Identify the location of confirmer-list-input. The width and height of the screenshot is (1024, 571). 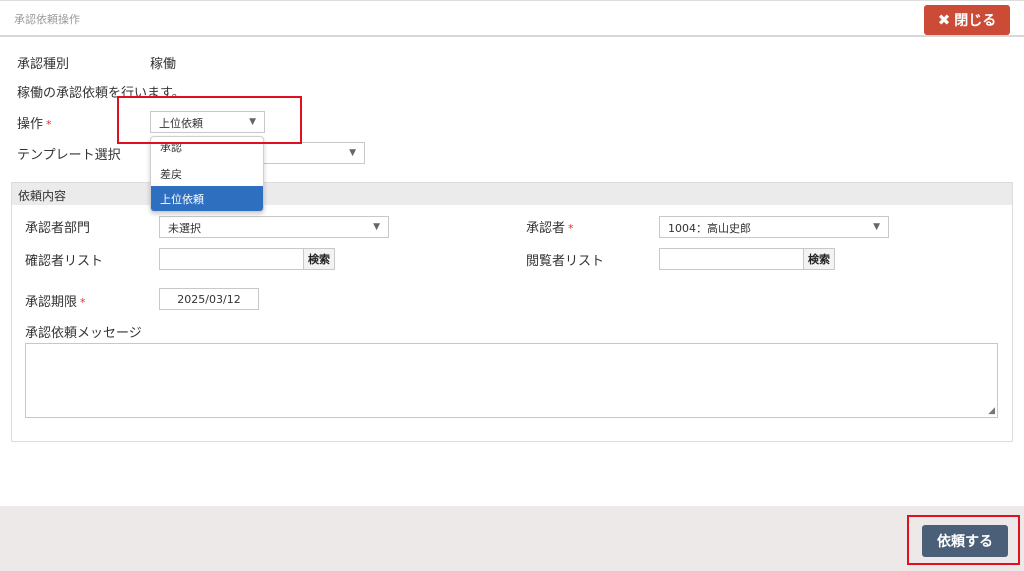
(231, 259).